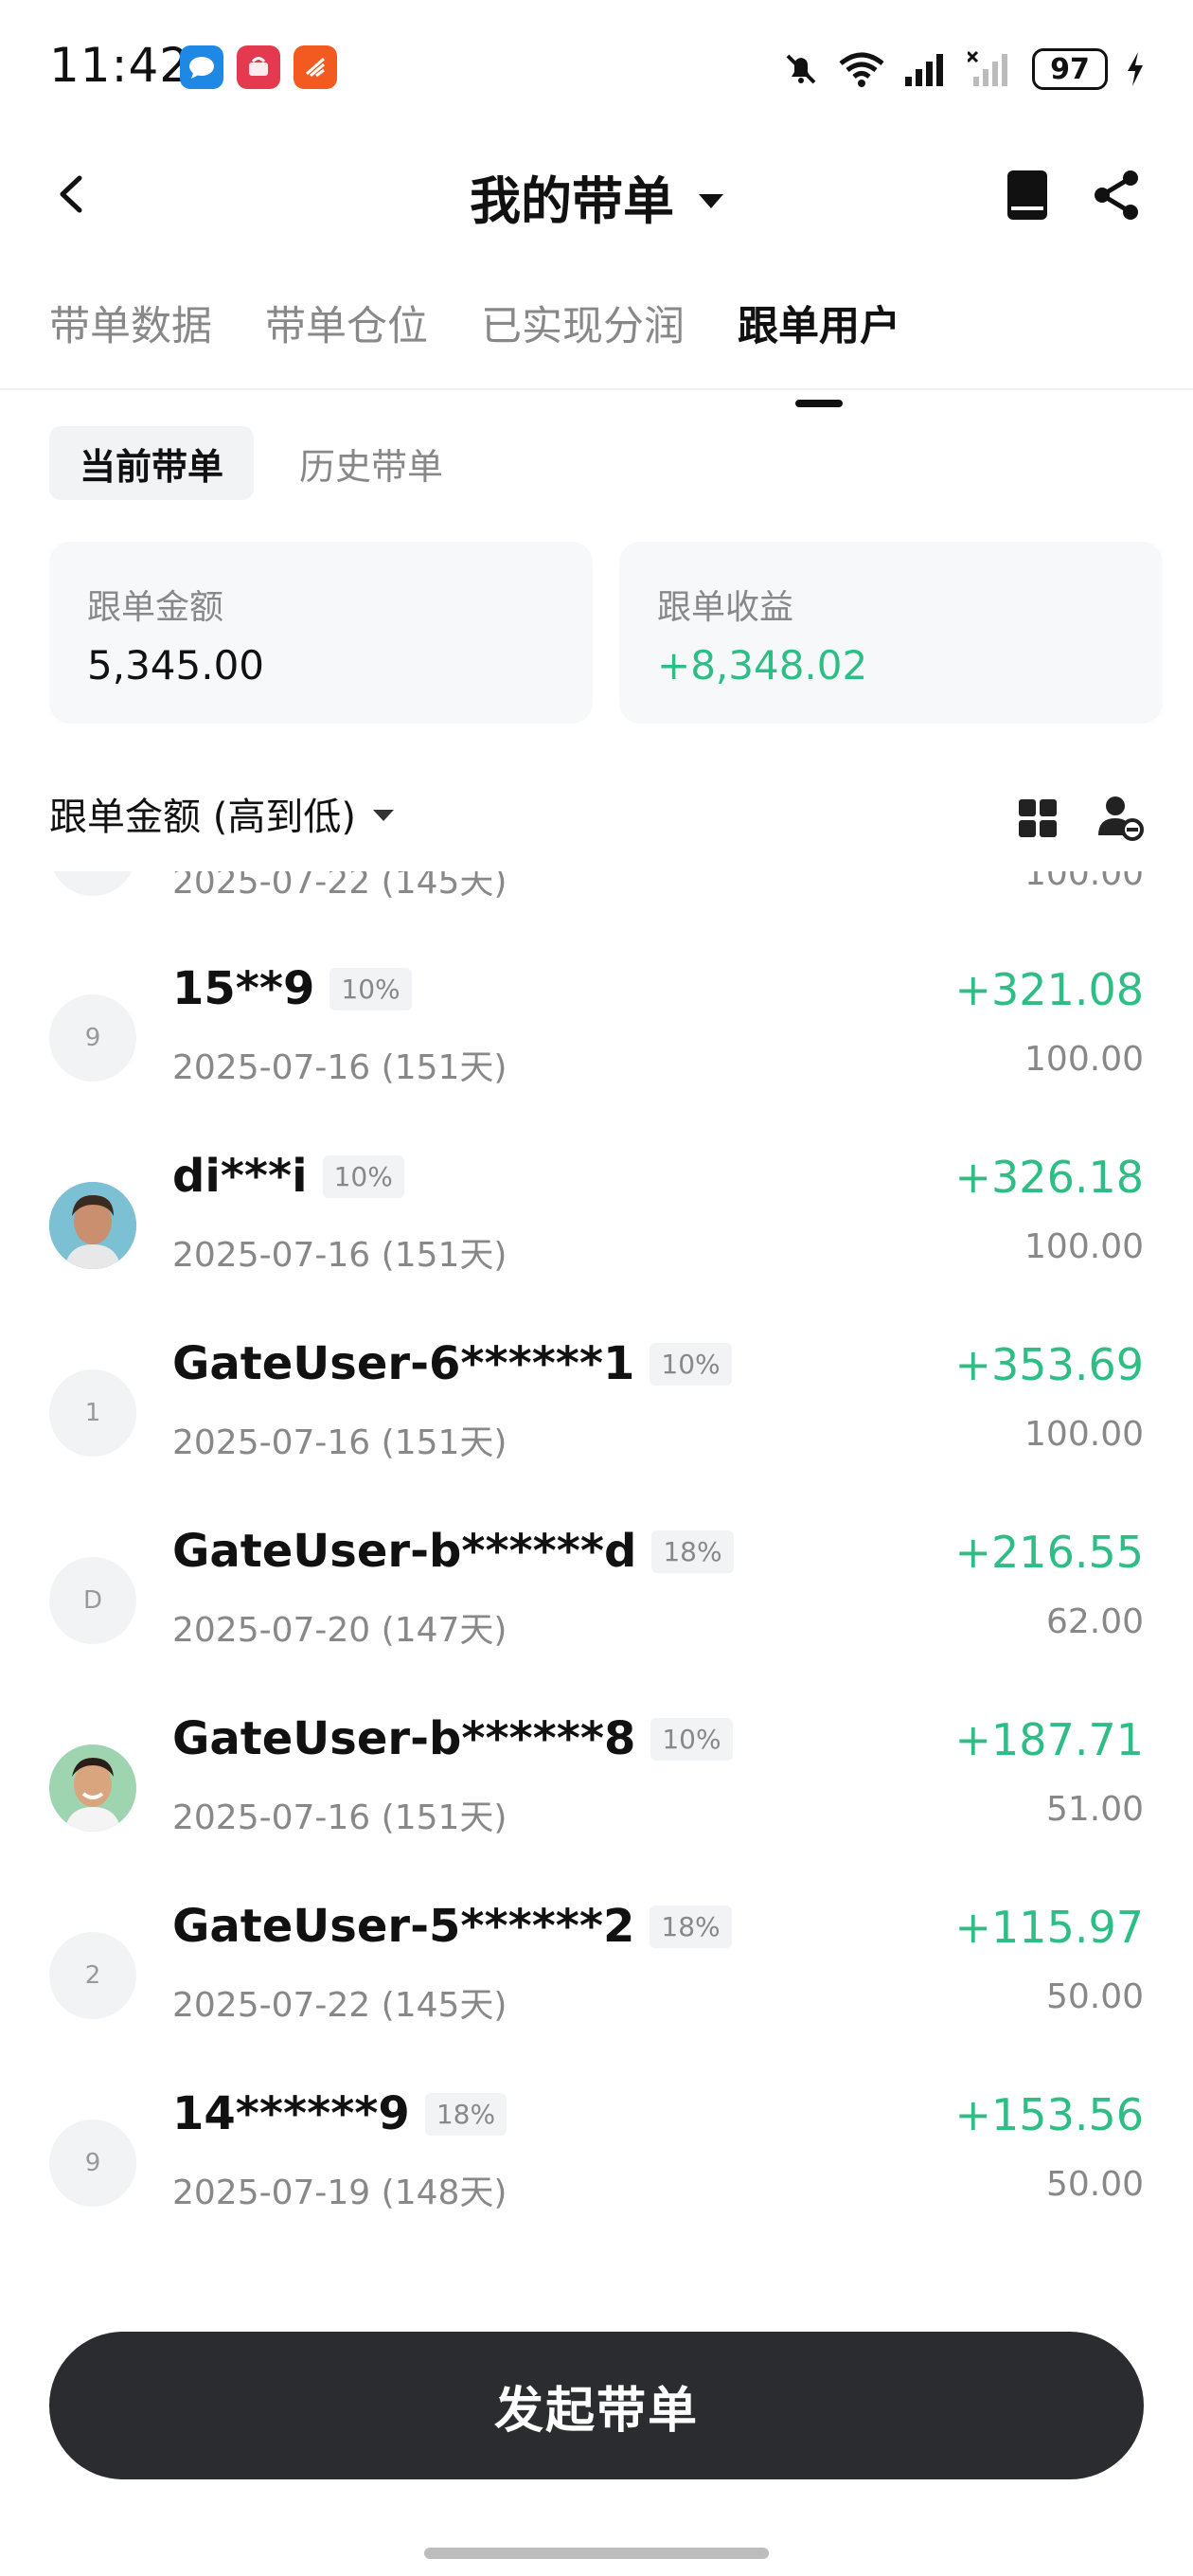  Describe the element at coordinates (291, 2113) in the screenshot. I see `username-text: 14******9` at that location.